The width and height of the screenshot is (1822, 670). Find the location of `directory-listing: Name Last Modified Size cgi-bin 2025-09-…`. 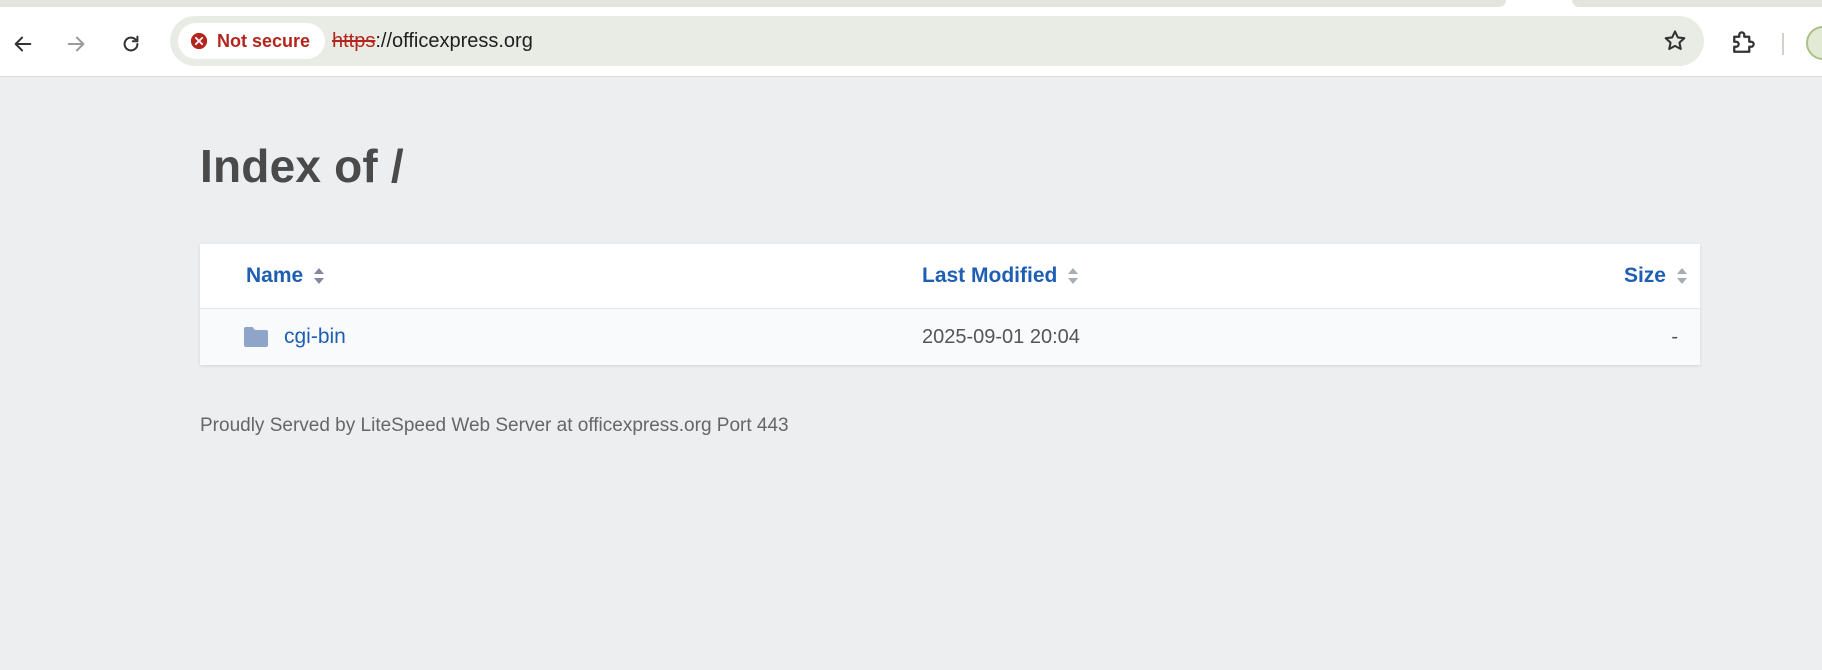

directory-listing: Name Last Modified Size cgi-bin 2025-09-… is located at coordinates (950, 304).